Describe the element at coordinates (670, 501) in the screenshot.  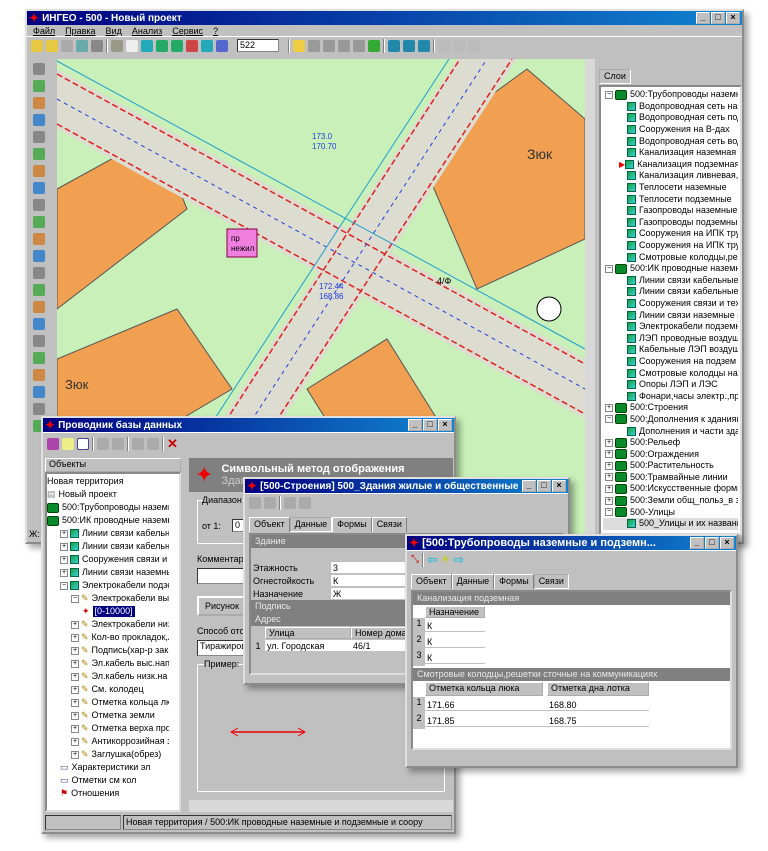
I see `layer-group: +500:Земли общ_польз_в зас` at that location.